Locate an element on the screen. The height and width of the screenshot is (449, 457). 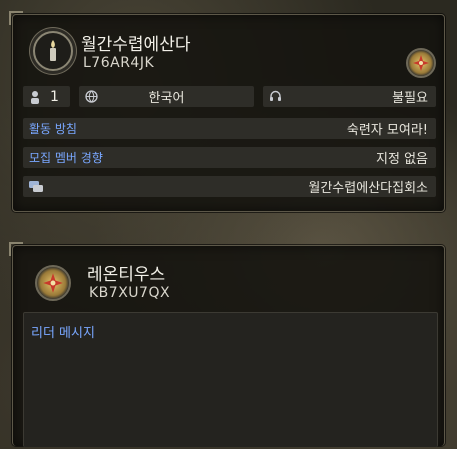
voice-chat-value: 불필요 is located at coordinates (410, 98).